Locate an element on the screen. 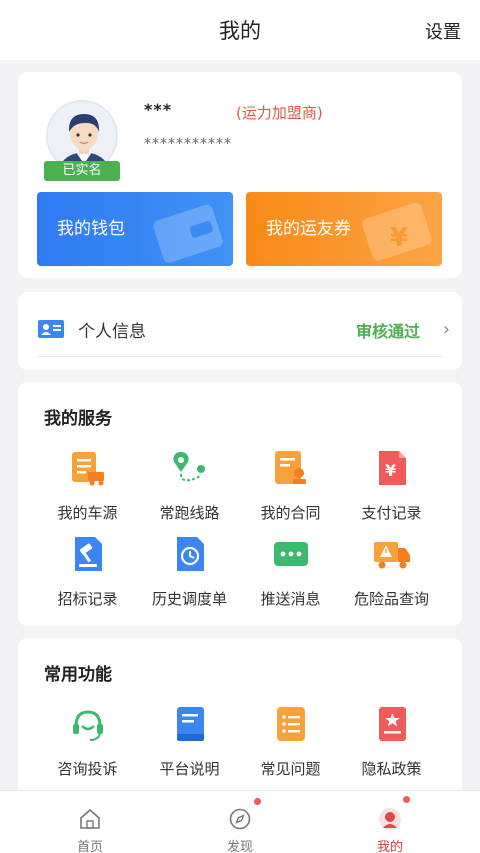 The height and width of the screenshot is (853, 480). wallet-icon is located at coordinates (188, 233).